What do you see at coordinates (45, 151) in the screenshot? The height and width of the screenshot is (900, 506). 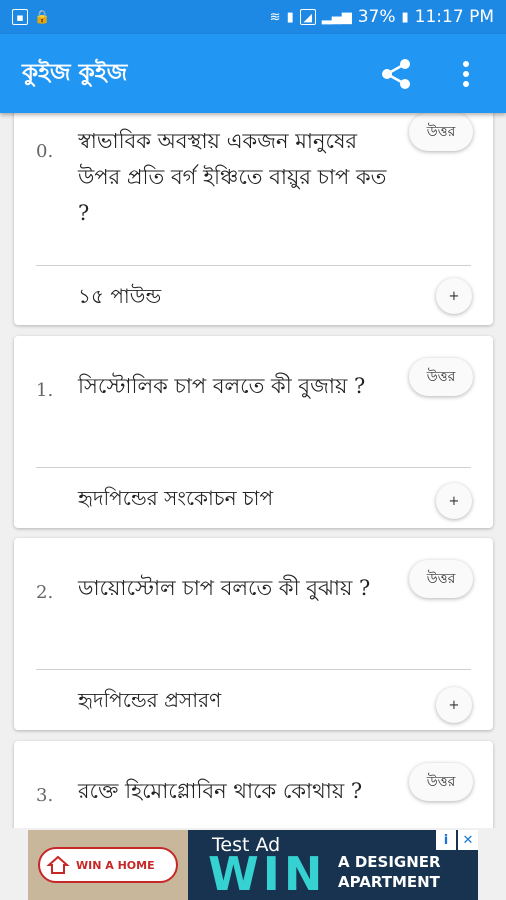 I see `question-number: 0.` at bounding box center [45, 151].